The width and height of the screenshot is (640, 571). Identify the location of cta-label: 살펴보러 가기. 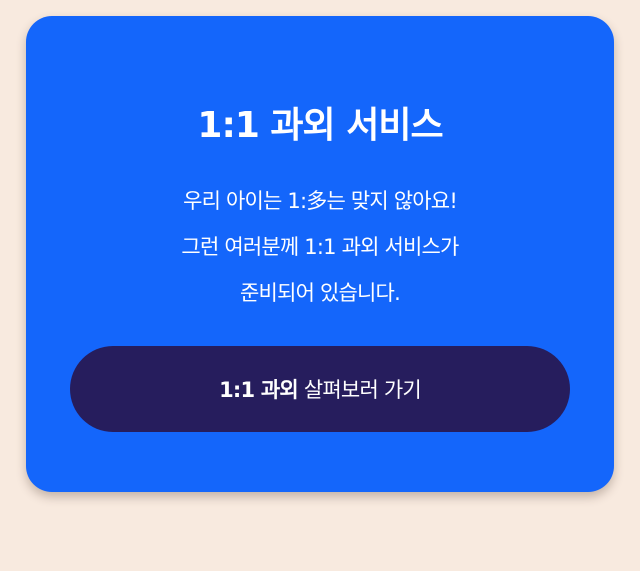
(362, 390).